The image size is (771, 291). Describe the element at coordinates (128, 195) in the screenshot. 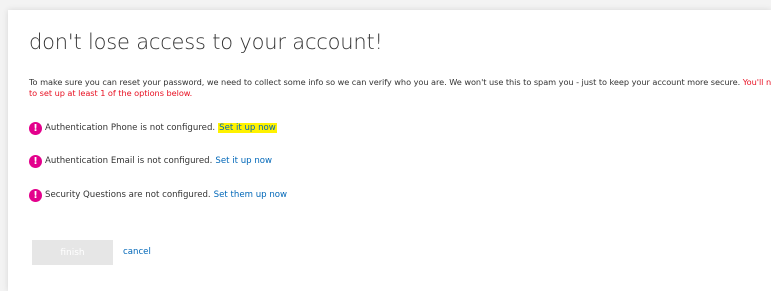

I see `security-questions-status: Security Questions are not configured.` at that location.